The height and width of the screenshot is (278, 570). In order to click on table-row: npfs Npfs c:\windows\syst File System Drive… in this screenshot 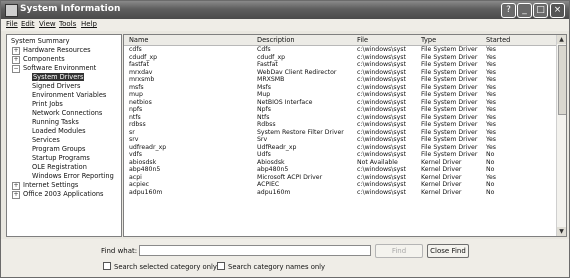, I will do `click(340, 110)`.